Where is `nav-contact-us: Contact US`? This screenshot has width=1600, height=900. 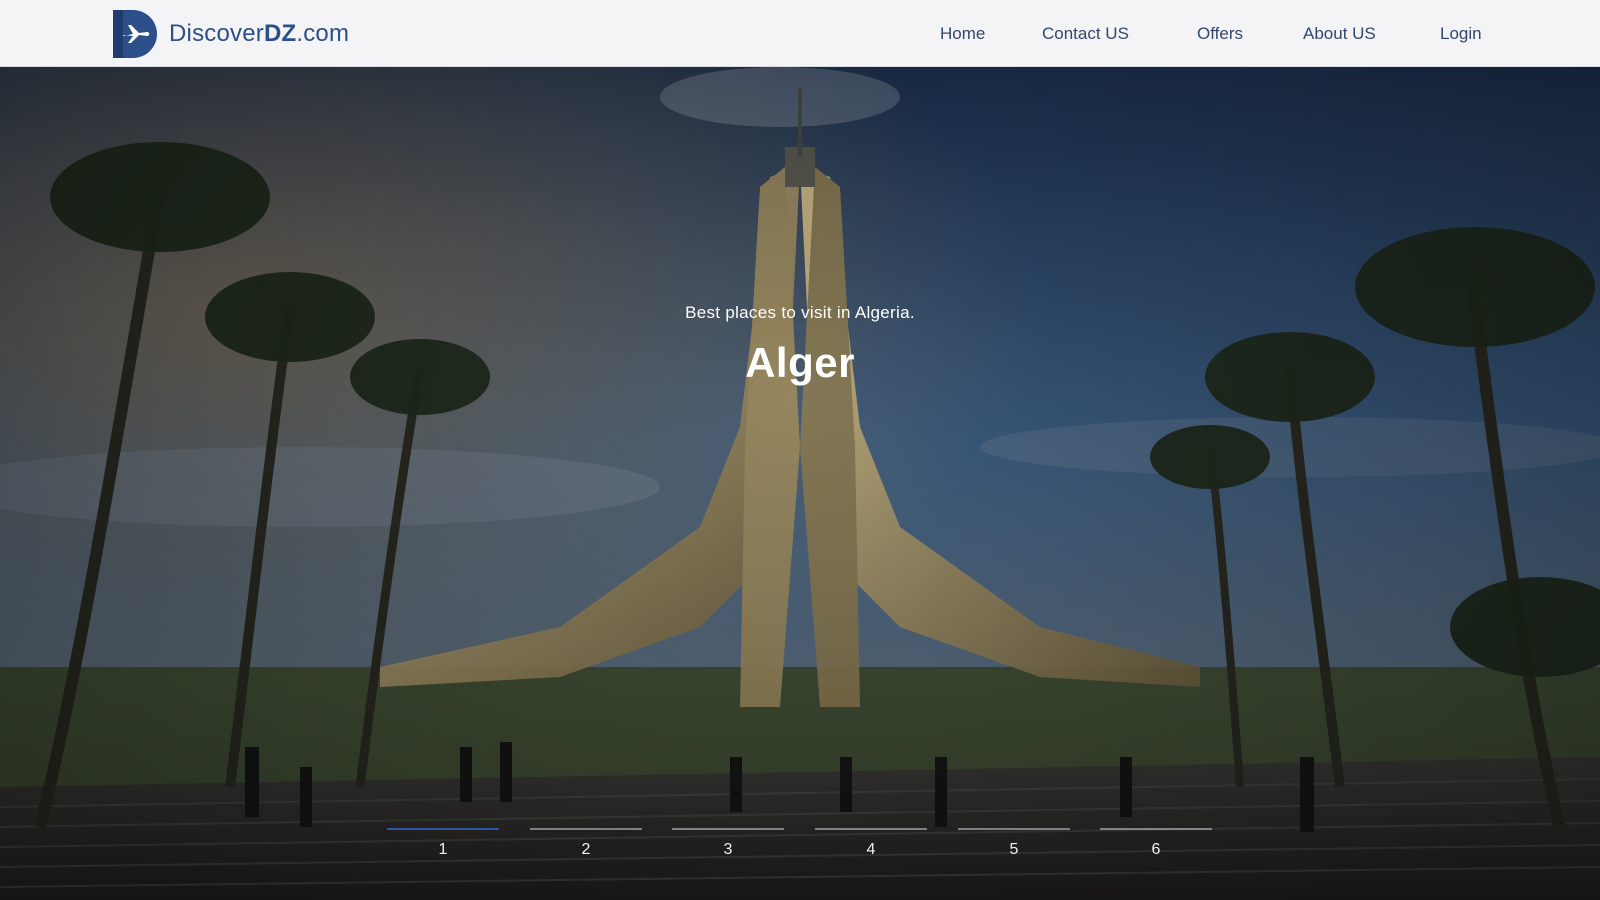
nav-contact-us: Contact US is located at coordinates (1085, 34).